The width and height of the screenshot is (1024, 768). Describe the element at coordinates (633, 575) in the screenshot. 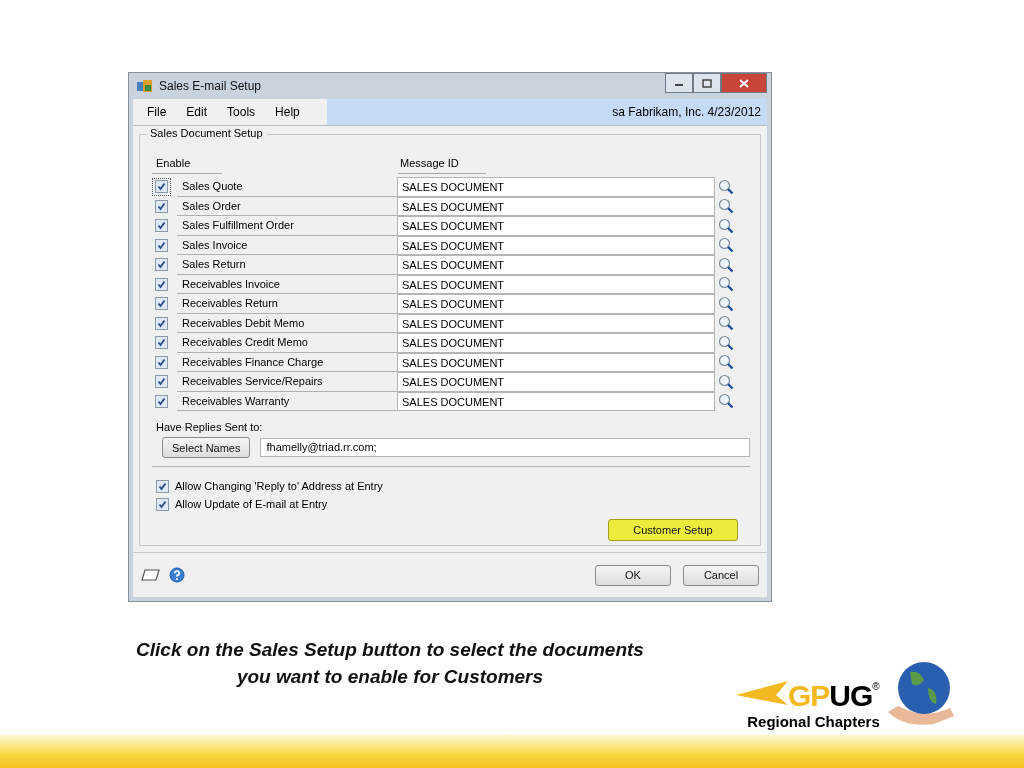

I see `dialog-button: OK` at that location.